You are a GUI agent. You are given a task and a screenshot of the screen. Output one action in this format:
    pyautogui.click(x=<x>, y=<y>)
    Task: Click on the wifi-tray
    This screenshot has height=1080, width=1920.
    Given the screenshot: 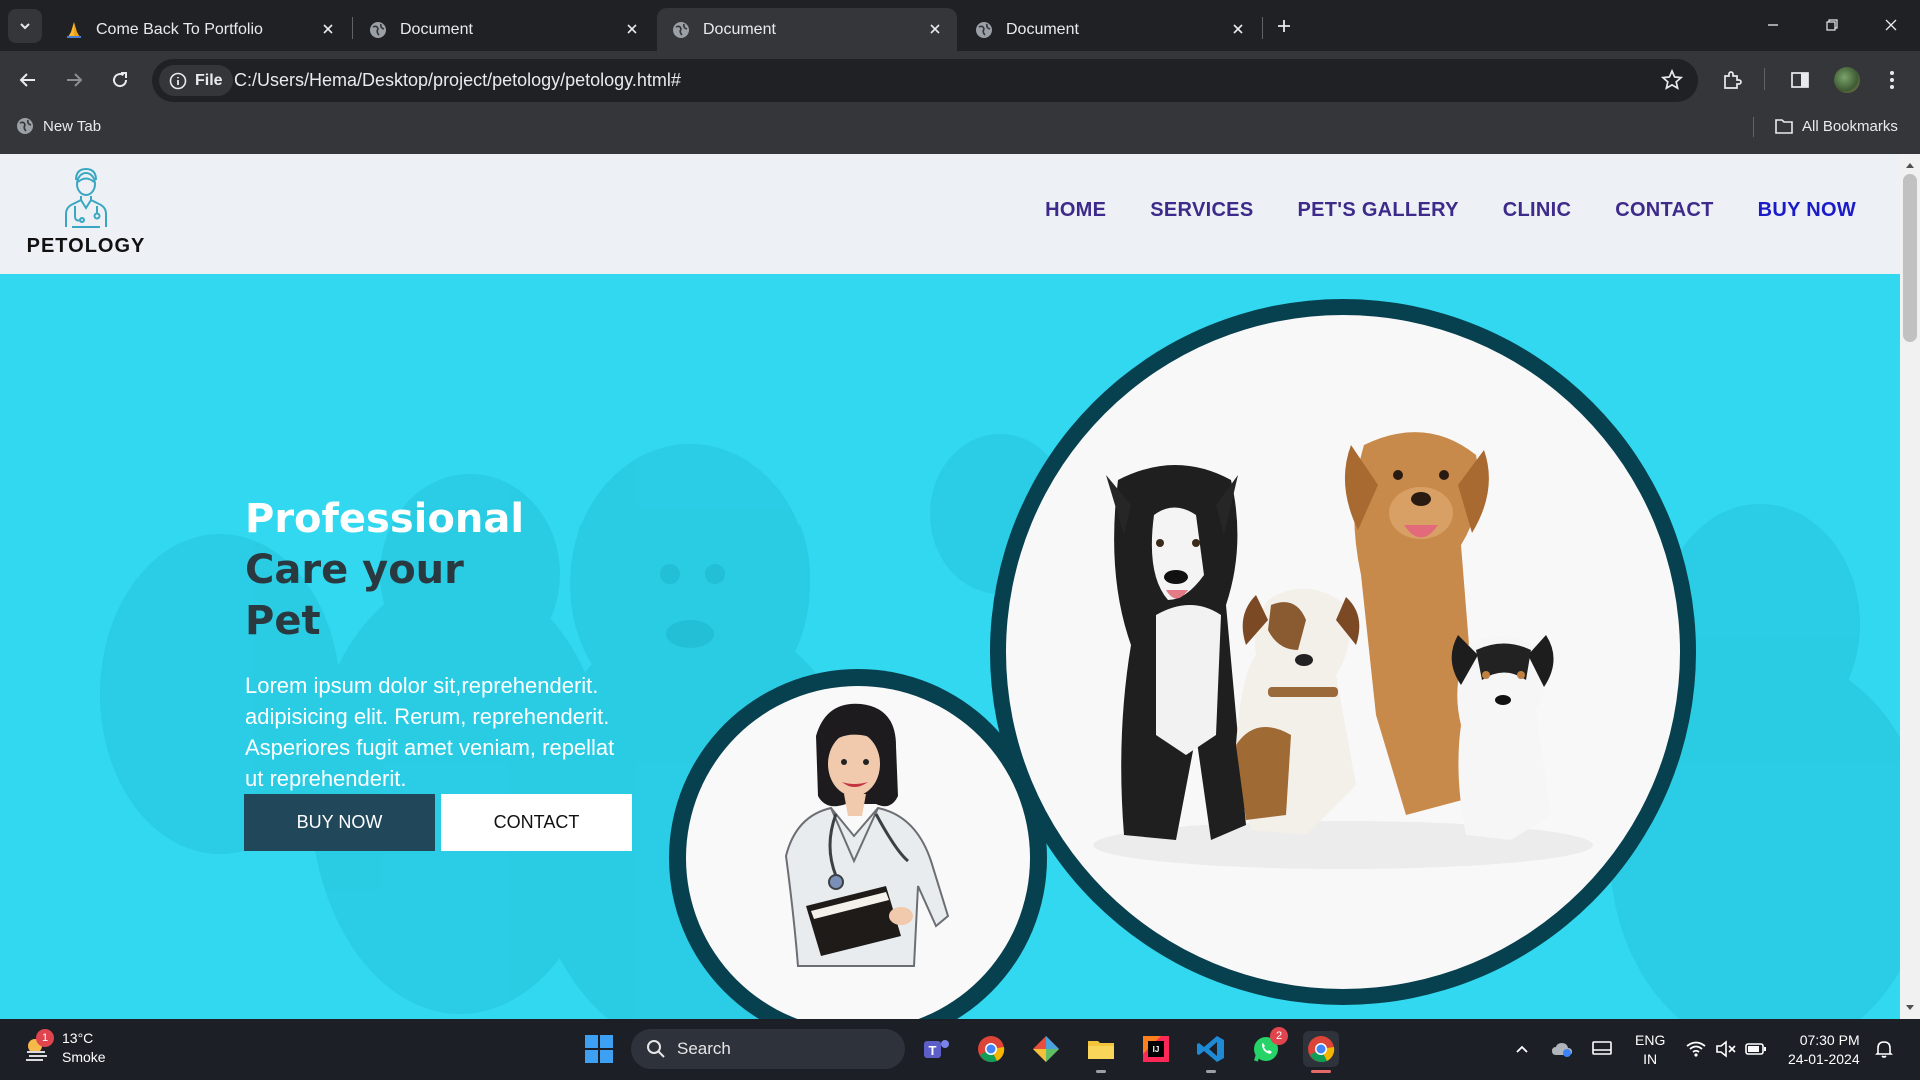 What is the action you would take?
    pyautogui.click(x=1696, y=1049)
    